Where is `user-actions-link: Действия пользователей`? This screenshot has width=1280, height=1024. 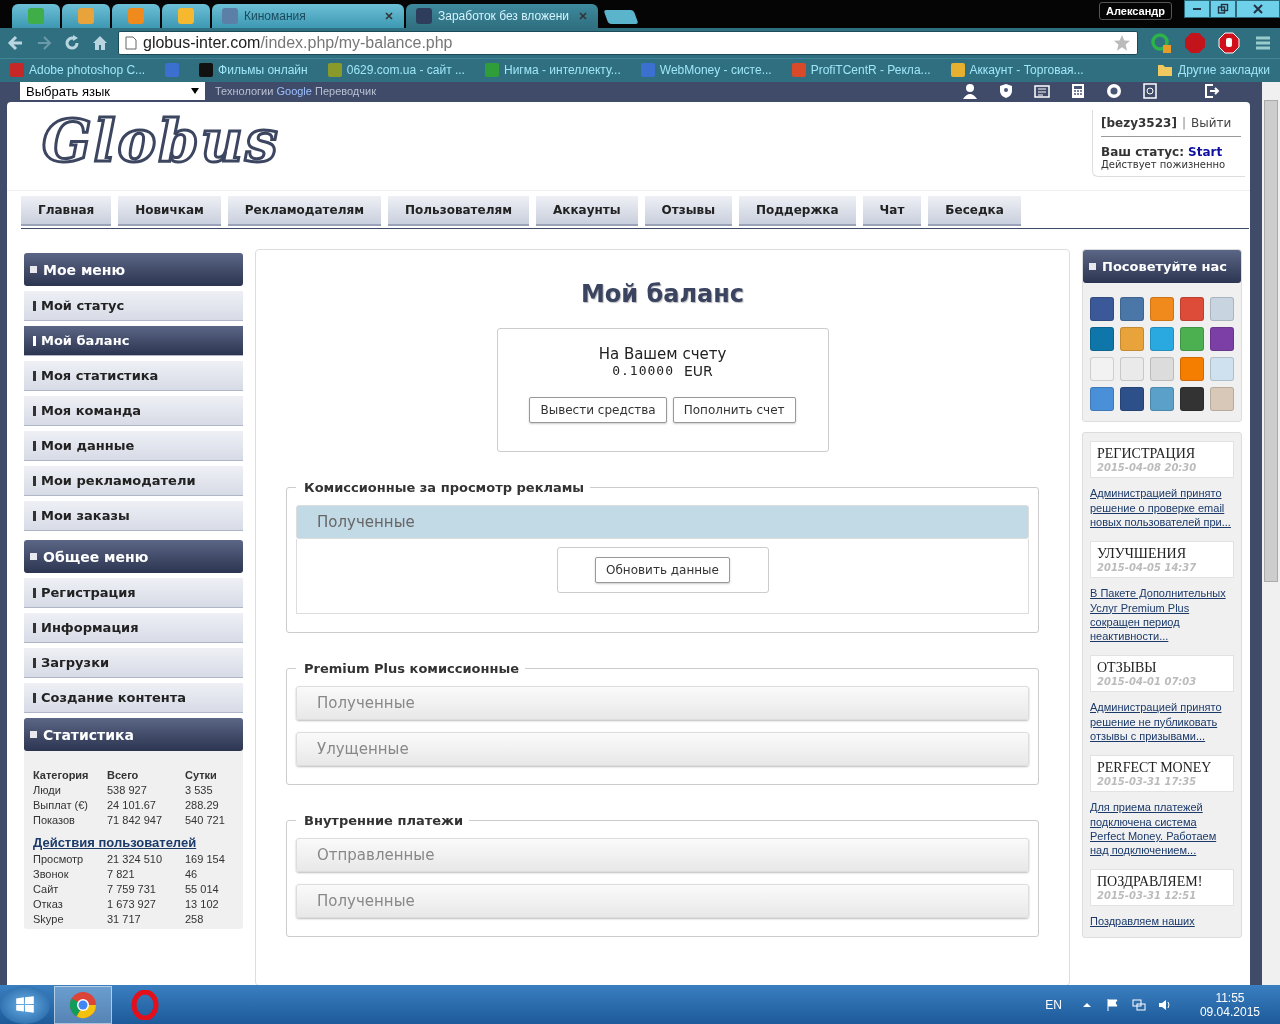
user-actions-link: Действия пользователей is located at coordinates (137, 843).